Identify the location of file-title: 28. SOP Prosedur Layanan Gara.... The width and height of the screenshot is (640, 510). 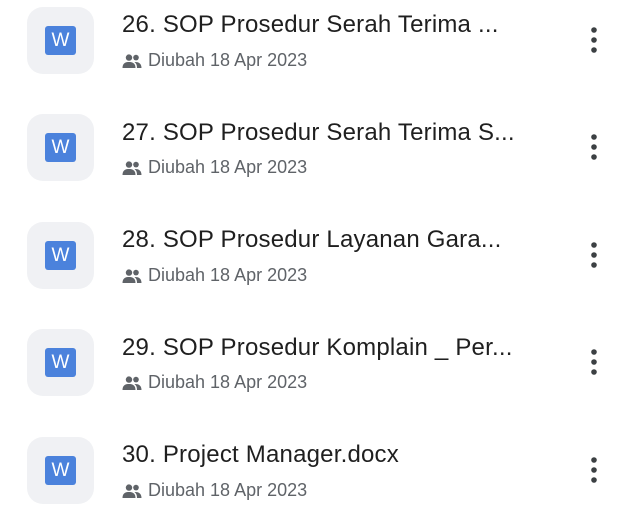
(312, 239).